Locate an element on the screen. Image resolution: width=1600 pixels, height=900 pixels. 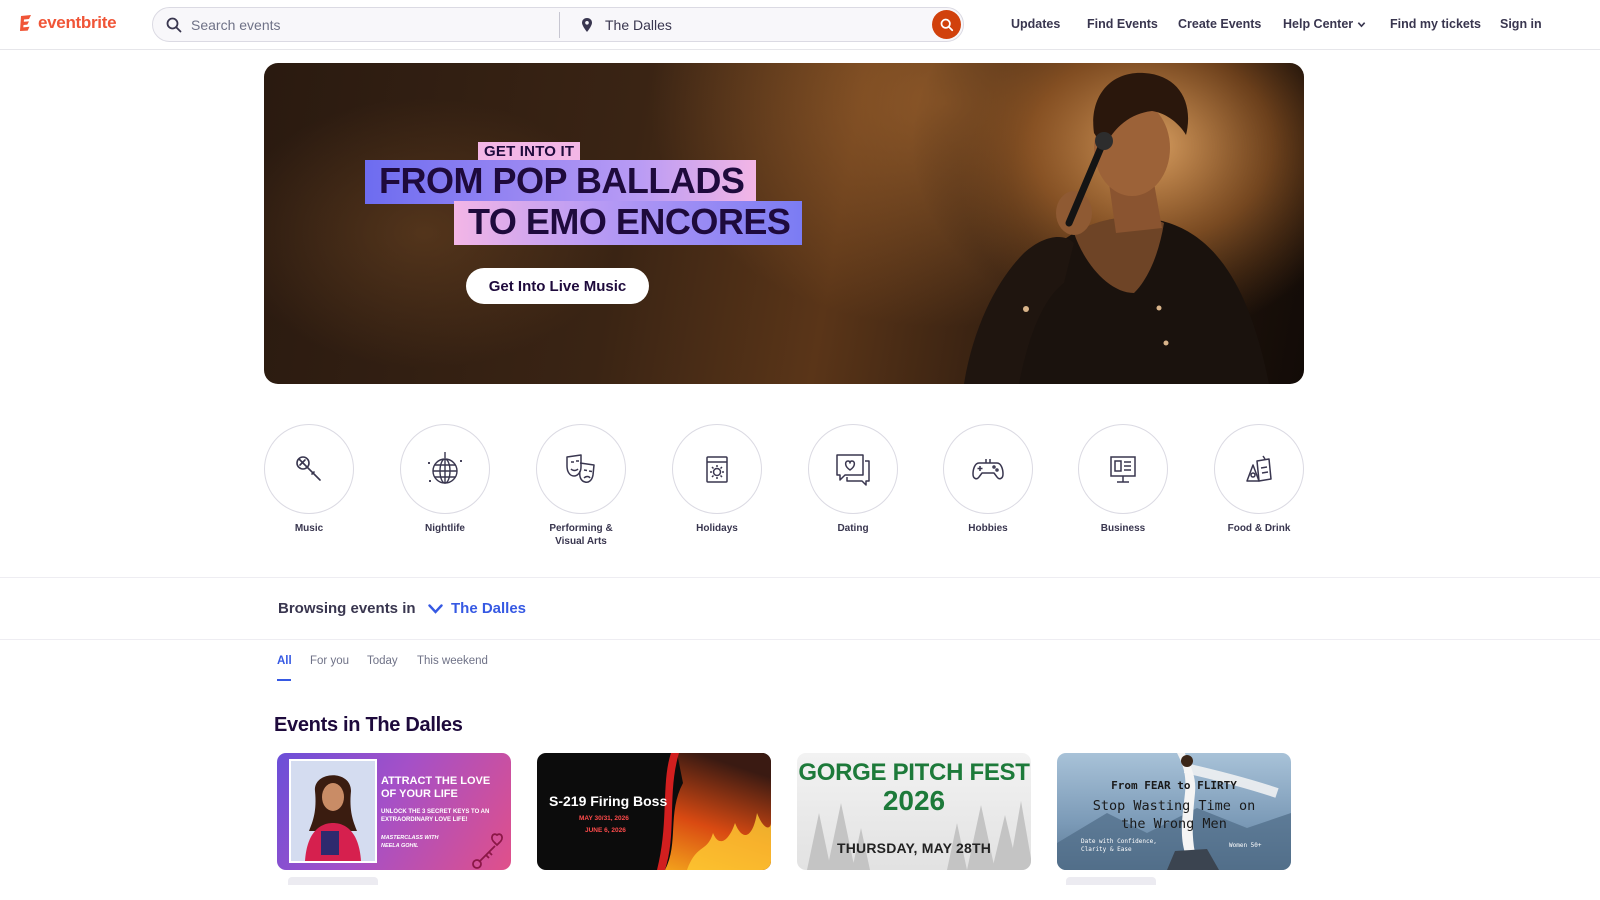
category-performing-visual-arts: Performing & Visual Arts is located at coordinates (581, 486).